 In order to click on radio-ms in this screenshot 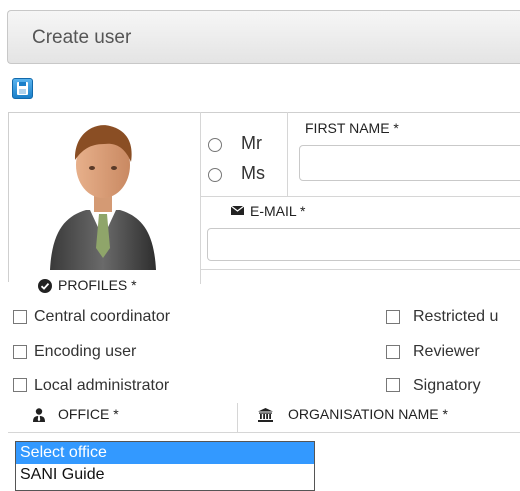, I will do `click(215, 175)`.